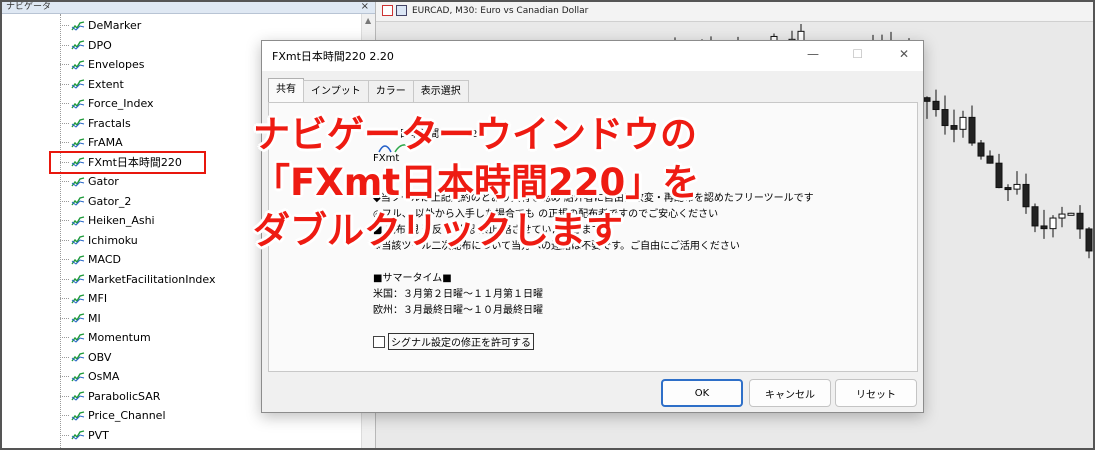 This screenshot has height=450, width=1095. I want to click on chart-symbol-icon, so click(401, 10).